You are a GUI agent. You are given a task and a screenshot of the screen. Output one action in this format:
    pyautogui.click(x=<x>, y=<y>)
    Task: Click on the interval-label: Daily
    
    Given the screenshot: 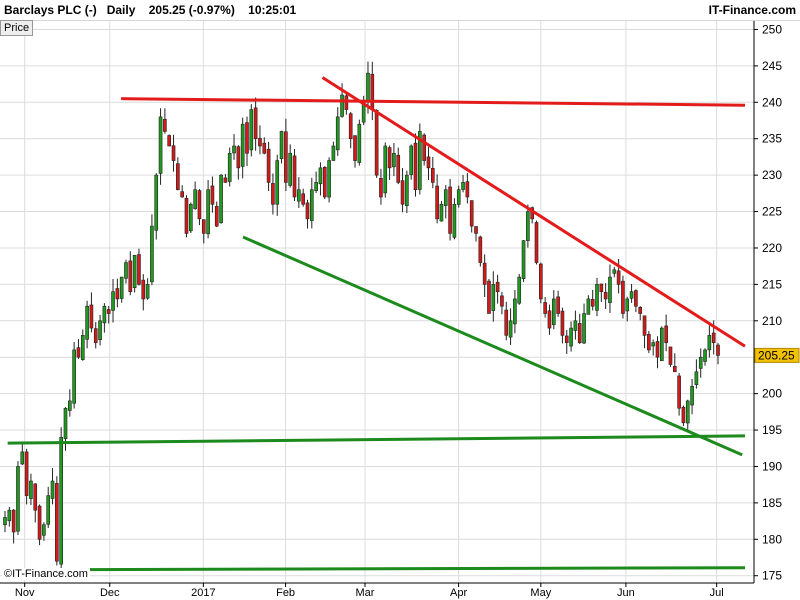 What is the action you would take?
    pyautogui.click(x=121, y=10)
    